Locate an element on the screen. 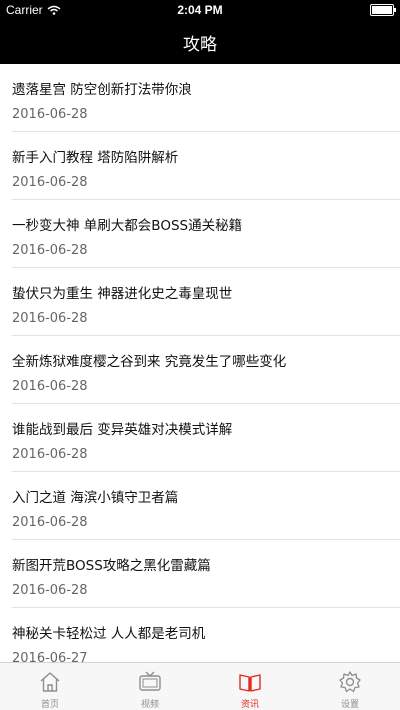 Image resolution: width=400 pixels, height=710 pixels. status-right is located at coordinates (383, 10).